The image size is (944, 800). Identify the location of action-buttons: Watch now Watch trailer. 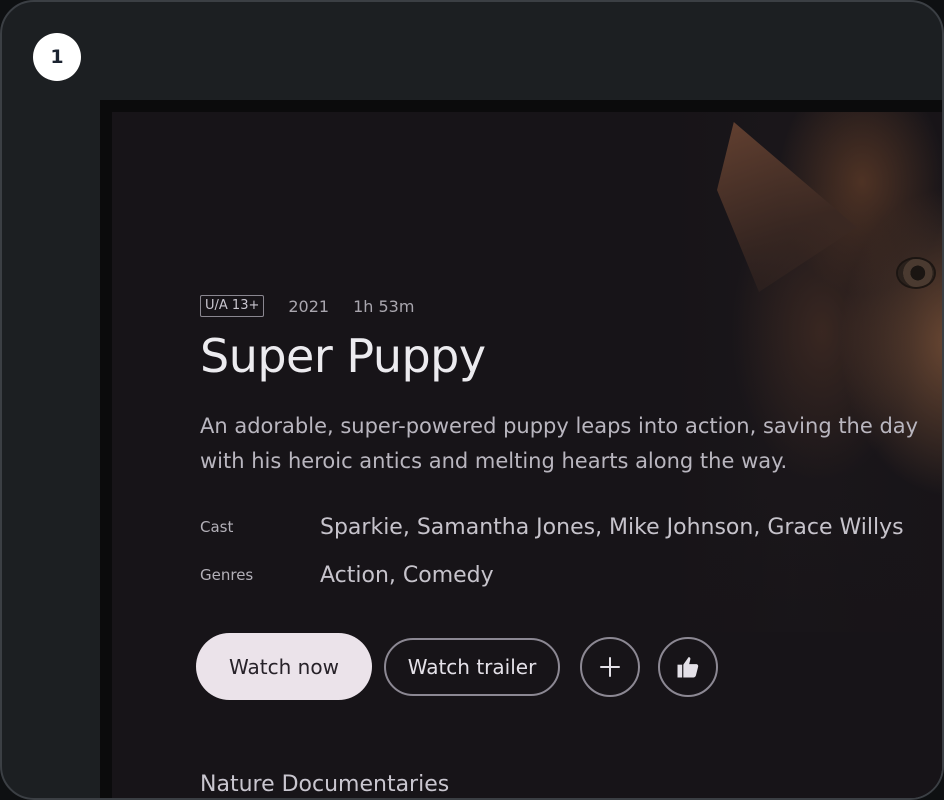
(457, 666).